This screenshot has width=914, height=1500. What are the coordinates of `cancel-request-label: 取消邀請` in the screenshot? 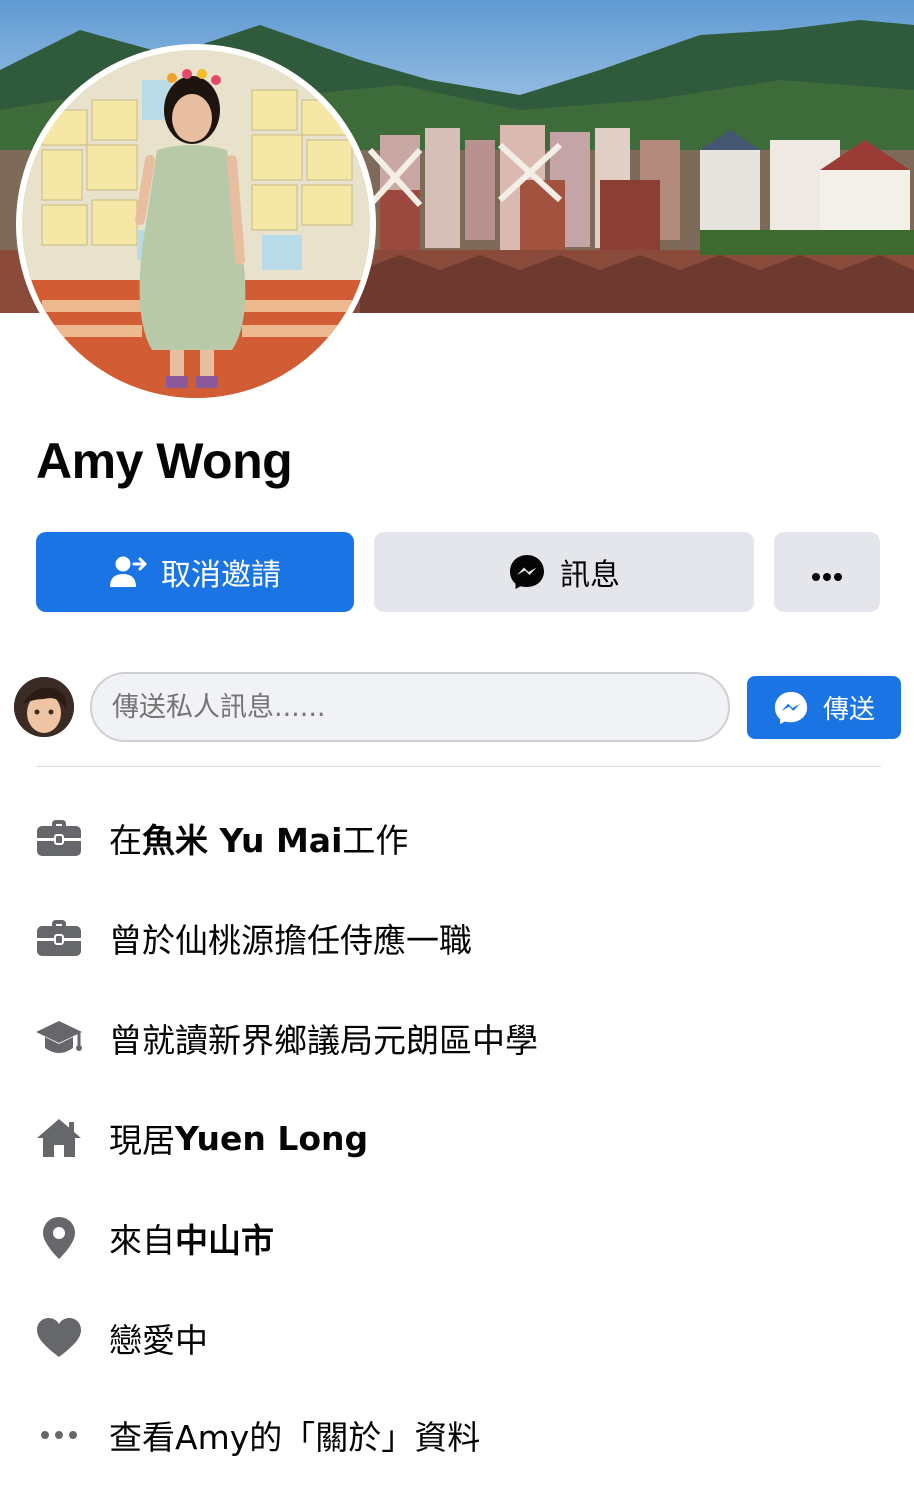 It's located at (221, 575).